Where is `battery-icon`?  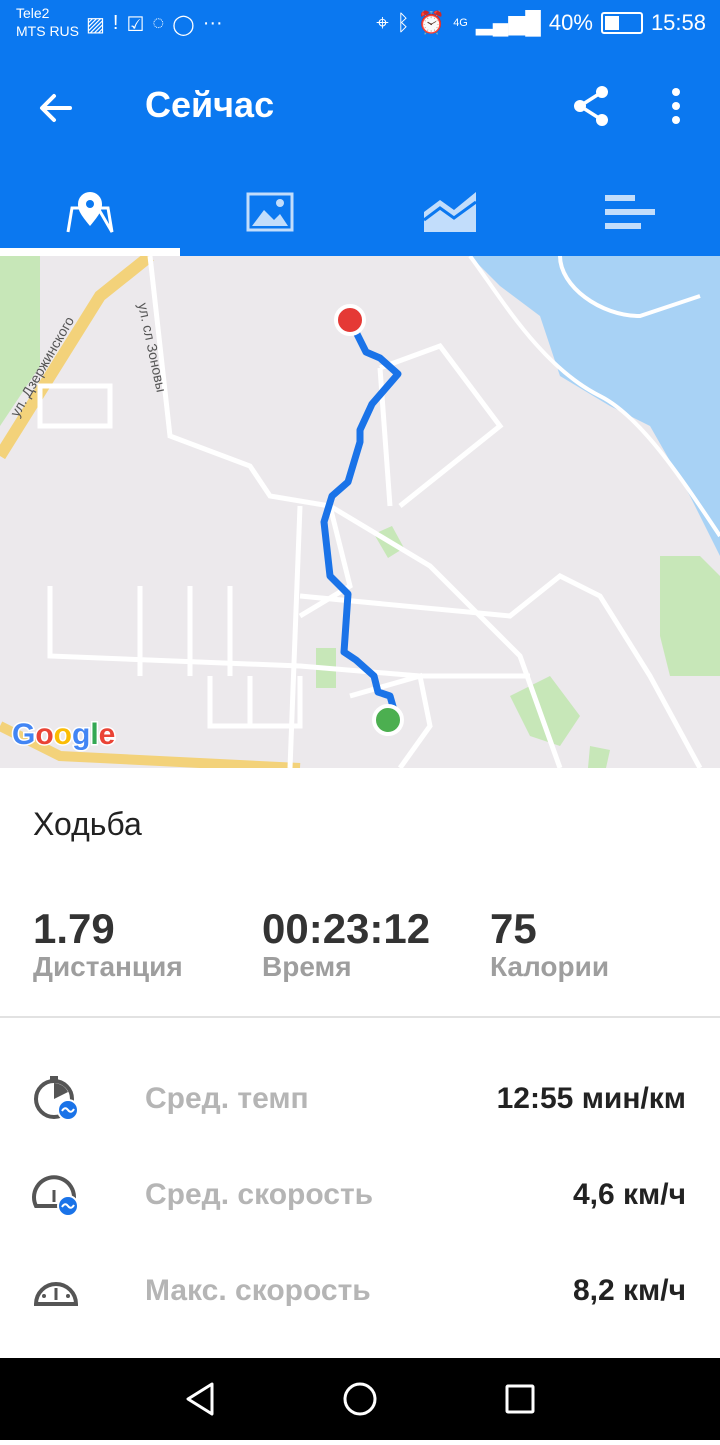
battery-icon is located at coordinates (621, 23).